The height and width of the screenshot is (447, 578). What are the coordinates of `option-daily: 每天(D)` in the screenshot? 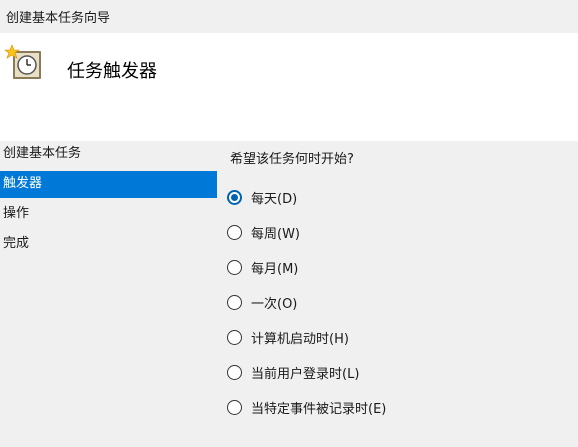 It's located at (306, 197).